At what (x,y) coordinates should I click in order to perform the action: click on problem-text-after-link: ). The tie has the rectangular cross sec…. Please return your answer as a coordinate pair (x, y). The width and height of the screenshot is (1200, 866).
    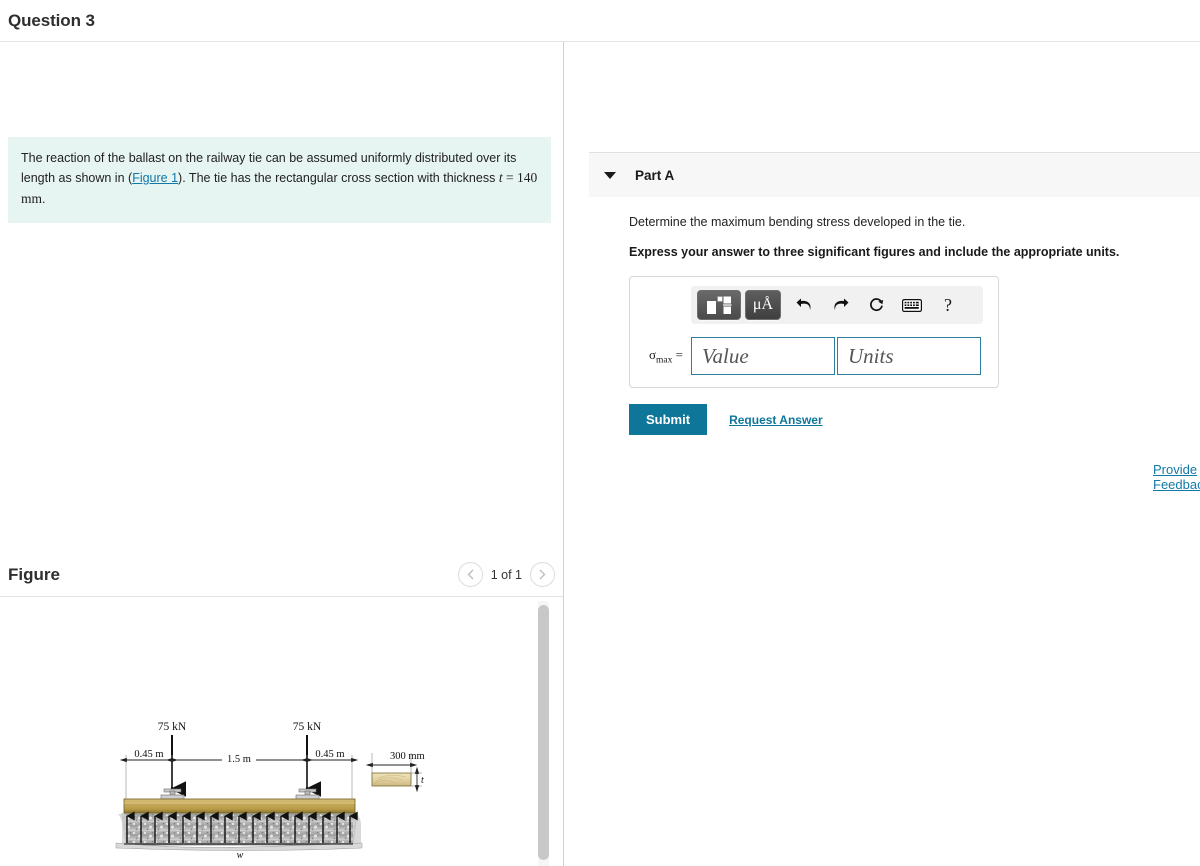
    Looking at the image, I should click on (338, 178).